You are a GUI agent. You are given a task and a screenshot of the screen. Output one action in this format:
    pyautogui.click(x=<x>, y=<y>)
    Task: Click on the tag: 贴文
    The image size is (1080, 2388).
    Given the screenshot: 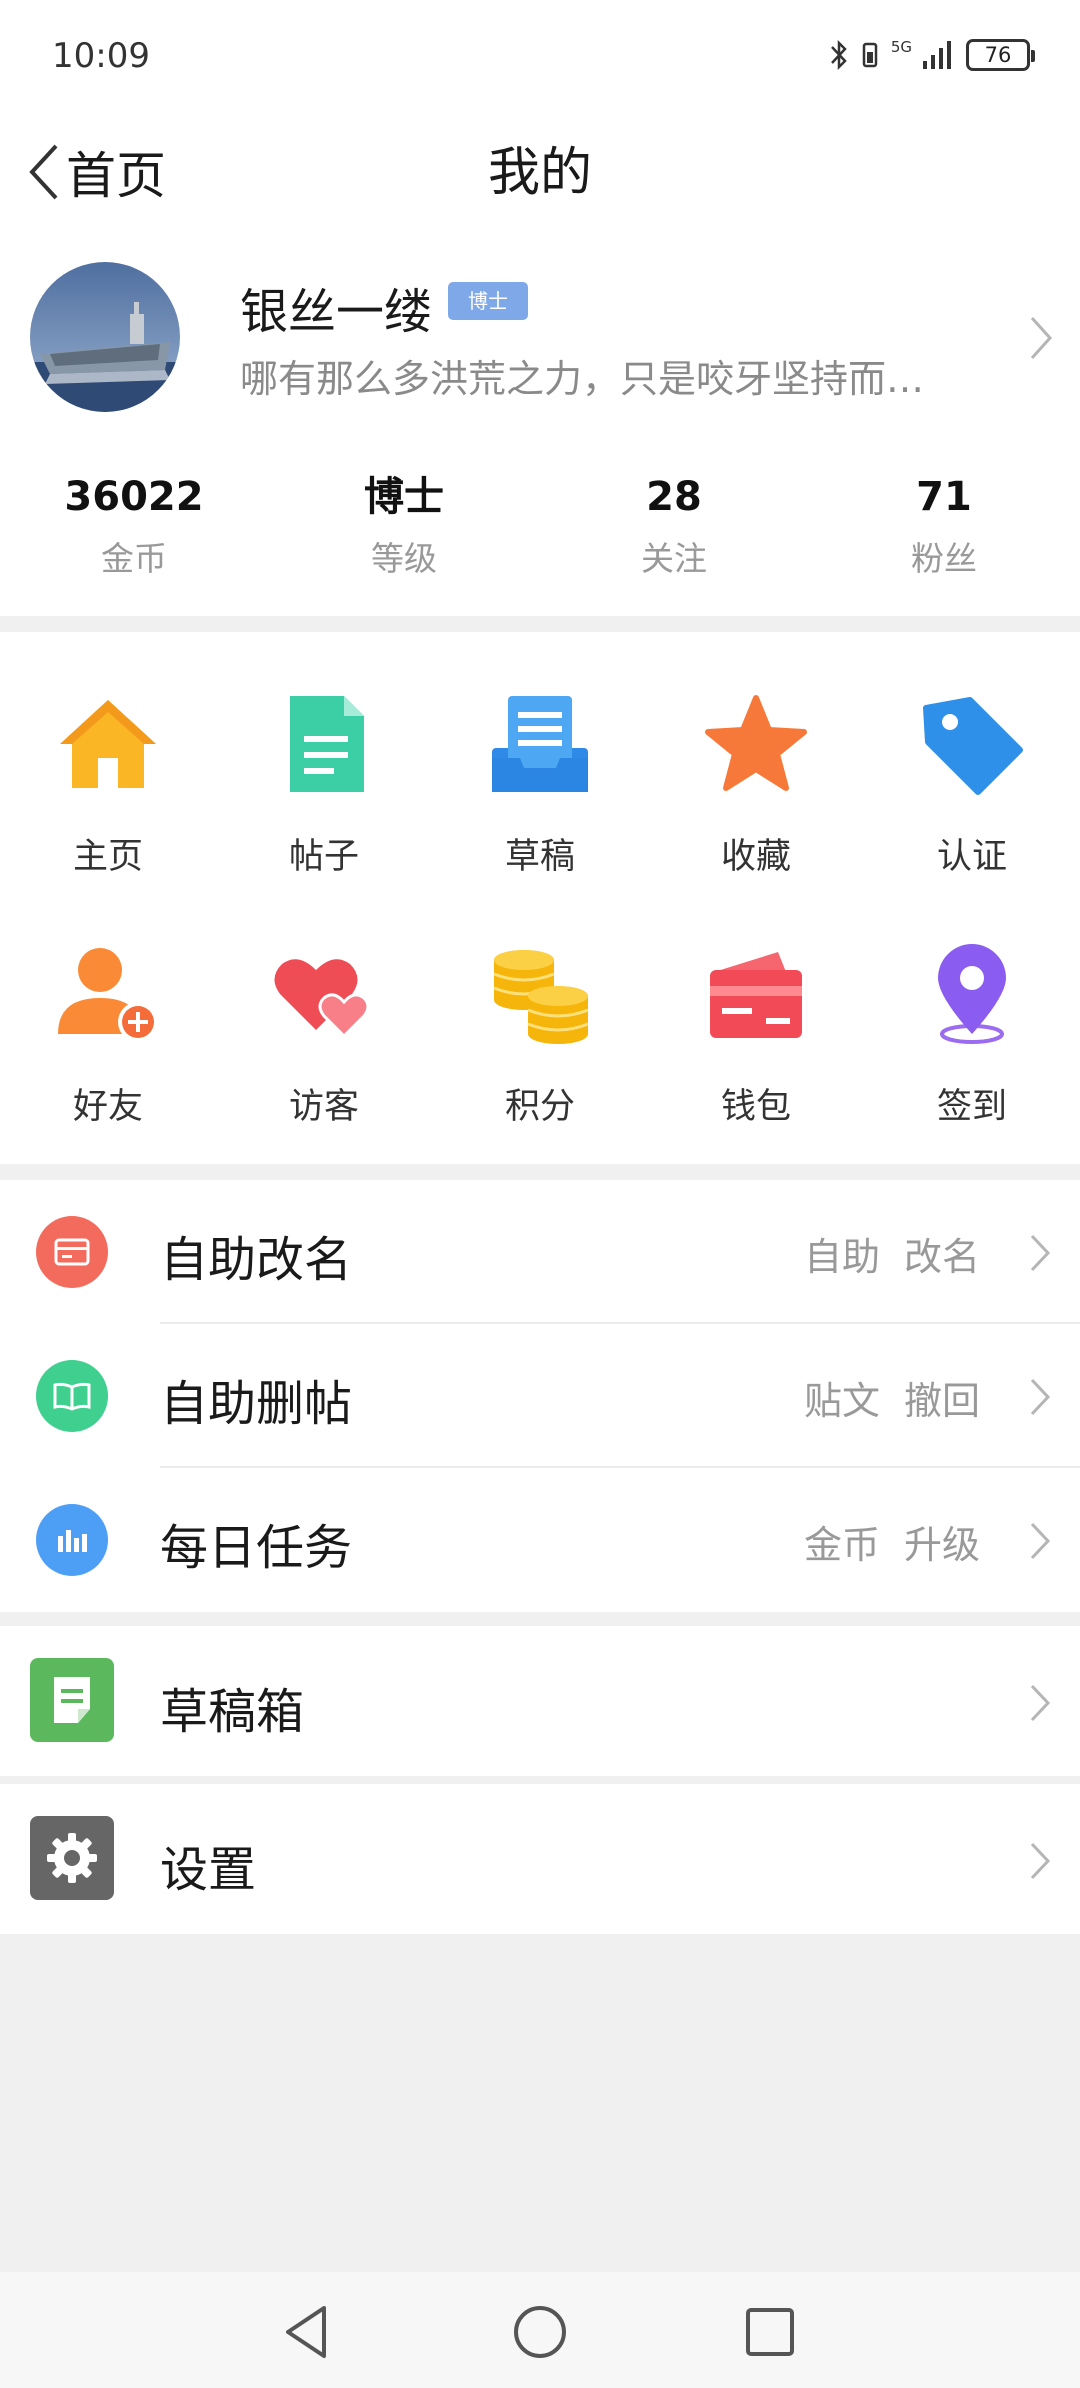 What is the action you would take?
    pyautogui.click(x=841, y=1401)
    